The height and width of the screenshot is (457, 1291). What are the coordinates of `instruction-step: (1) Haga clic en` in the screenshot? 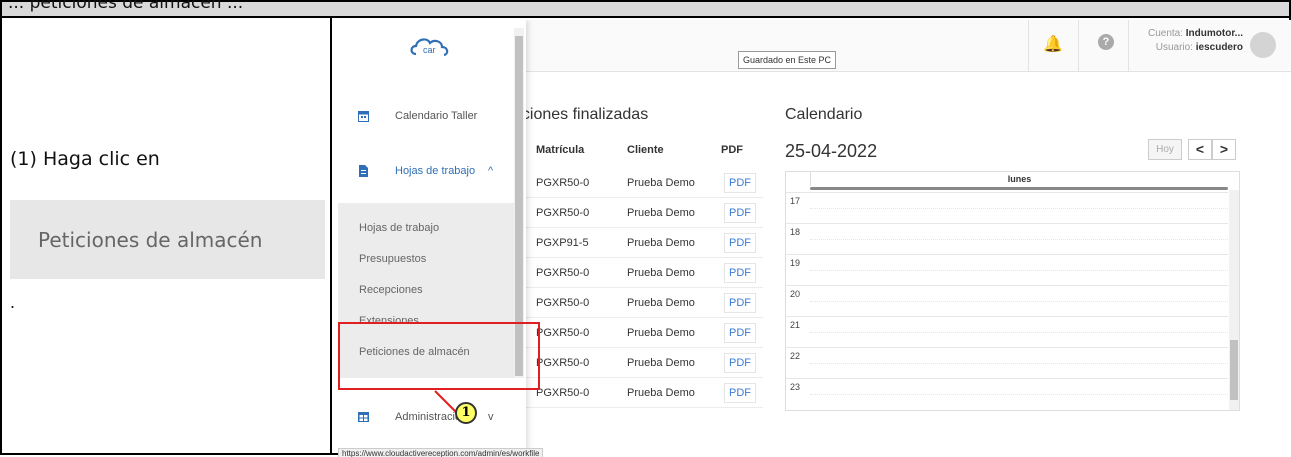 It's located at (85, 159).